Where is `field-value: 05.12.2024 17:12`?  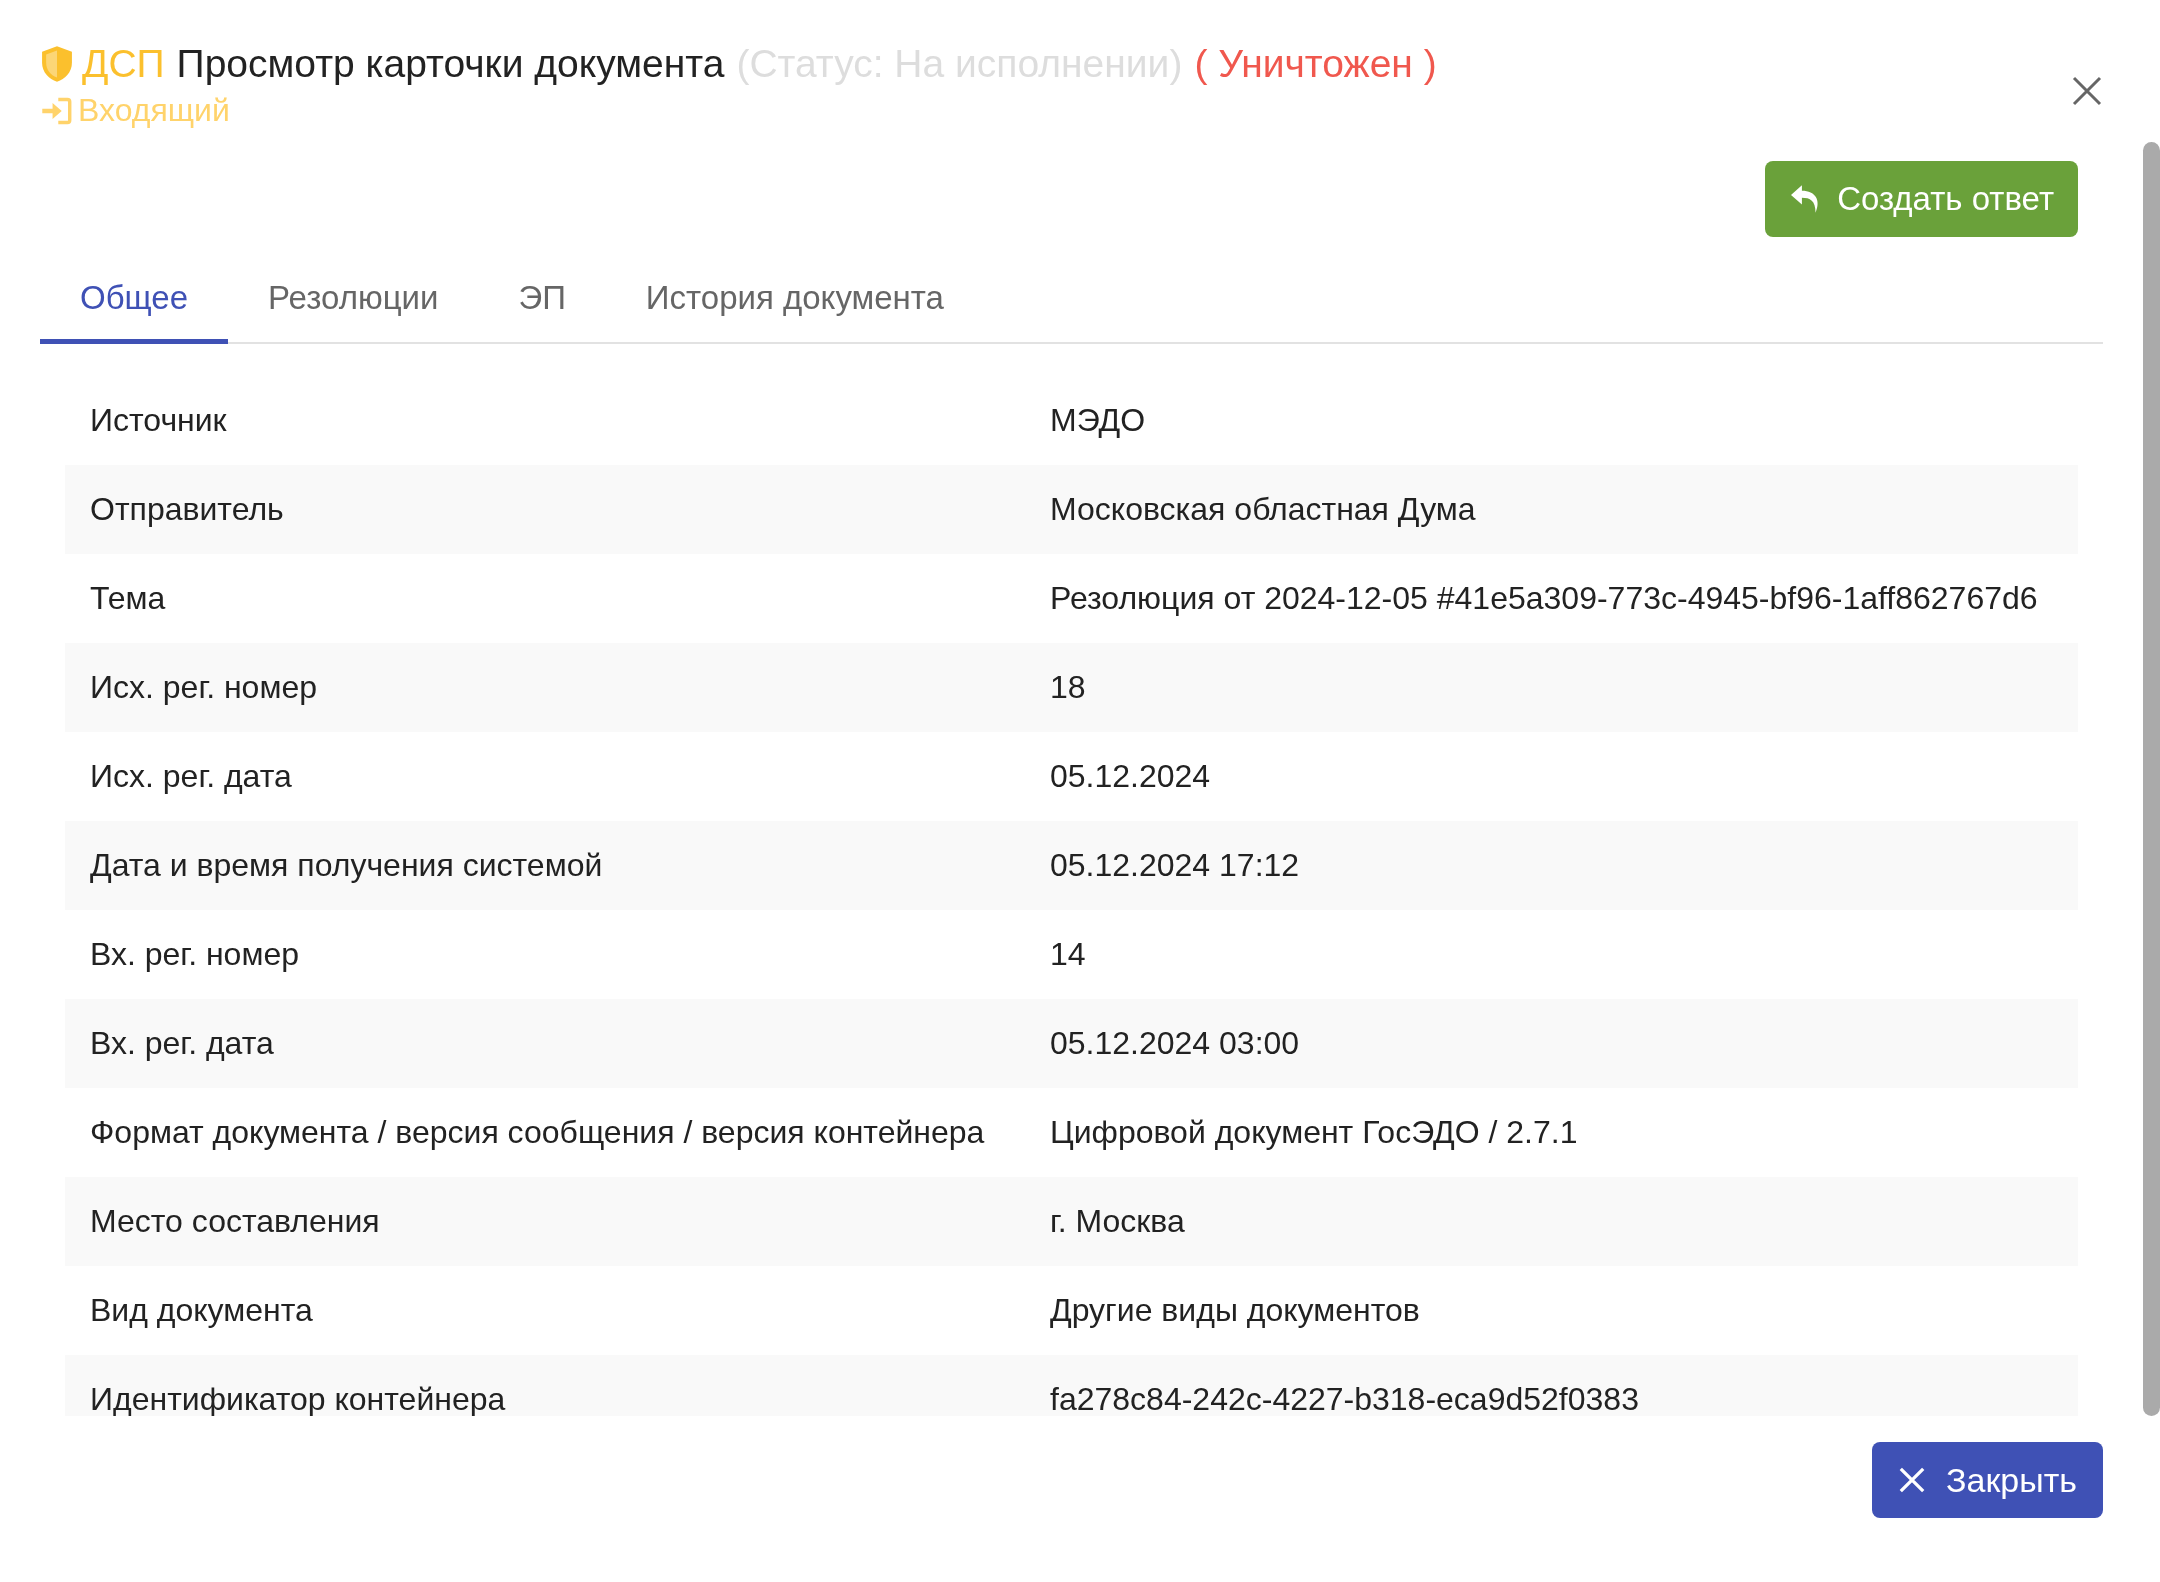
field-value: 05.12.2024 17:12 is located at coordinates (1175, 865).